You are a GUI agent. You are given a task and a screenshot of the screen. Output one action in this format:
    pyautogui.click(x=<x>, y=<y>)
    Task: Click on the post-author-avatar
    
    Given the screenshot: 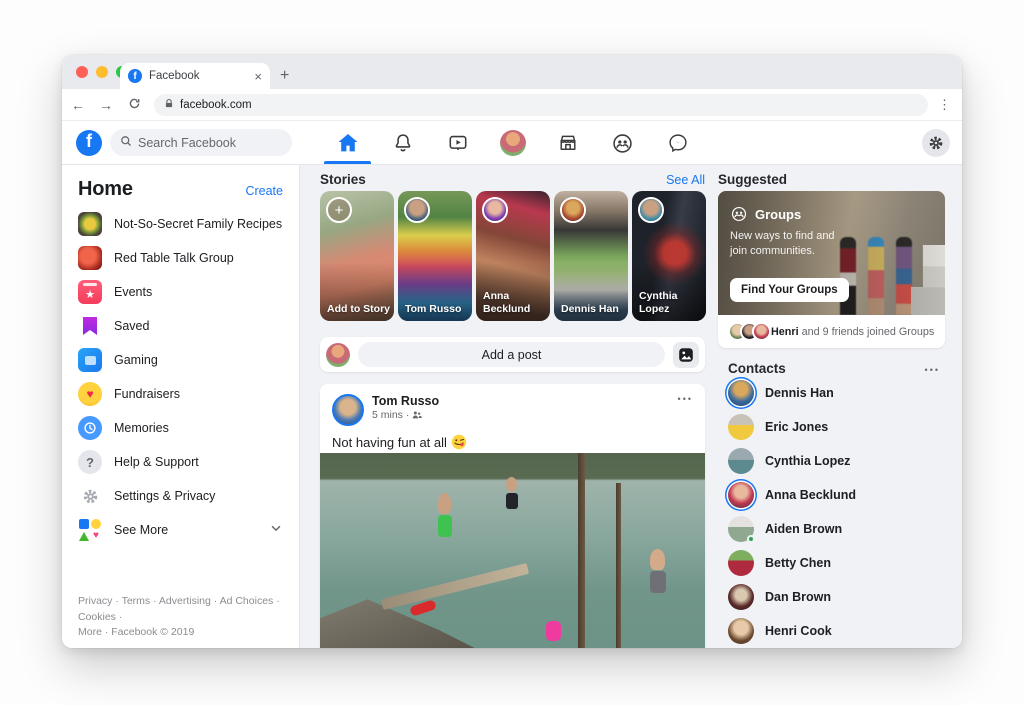 What is the action you would take?
    pyautogui.click(x=348, y=410)
    